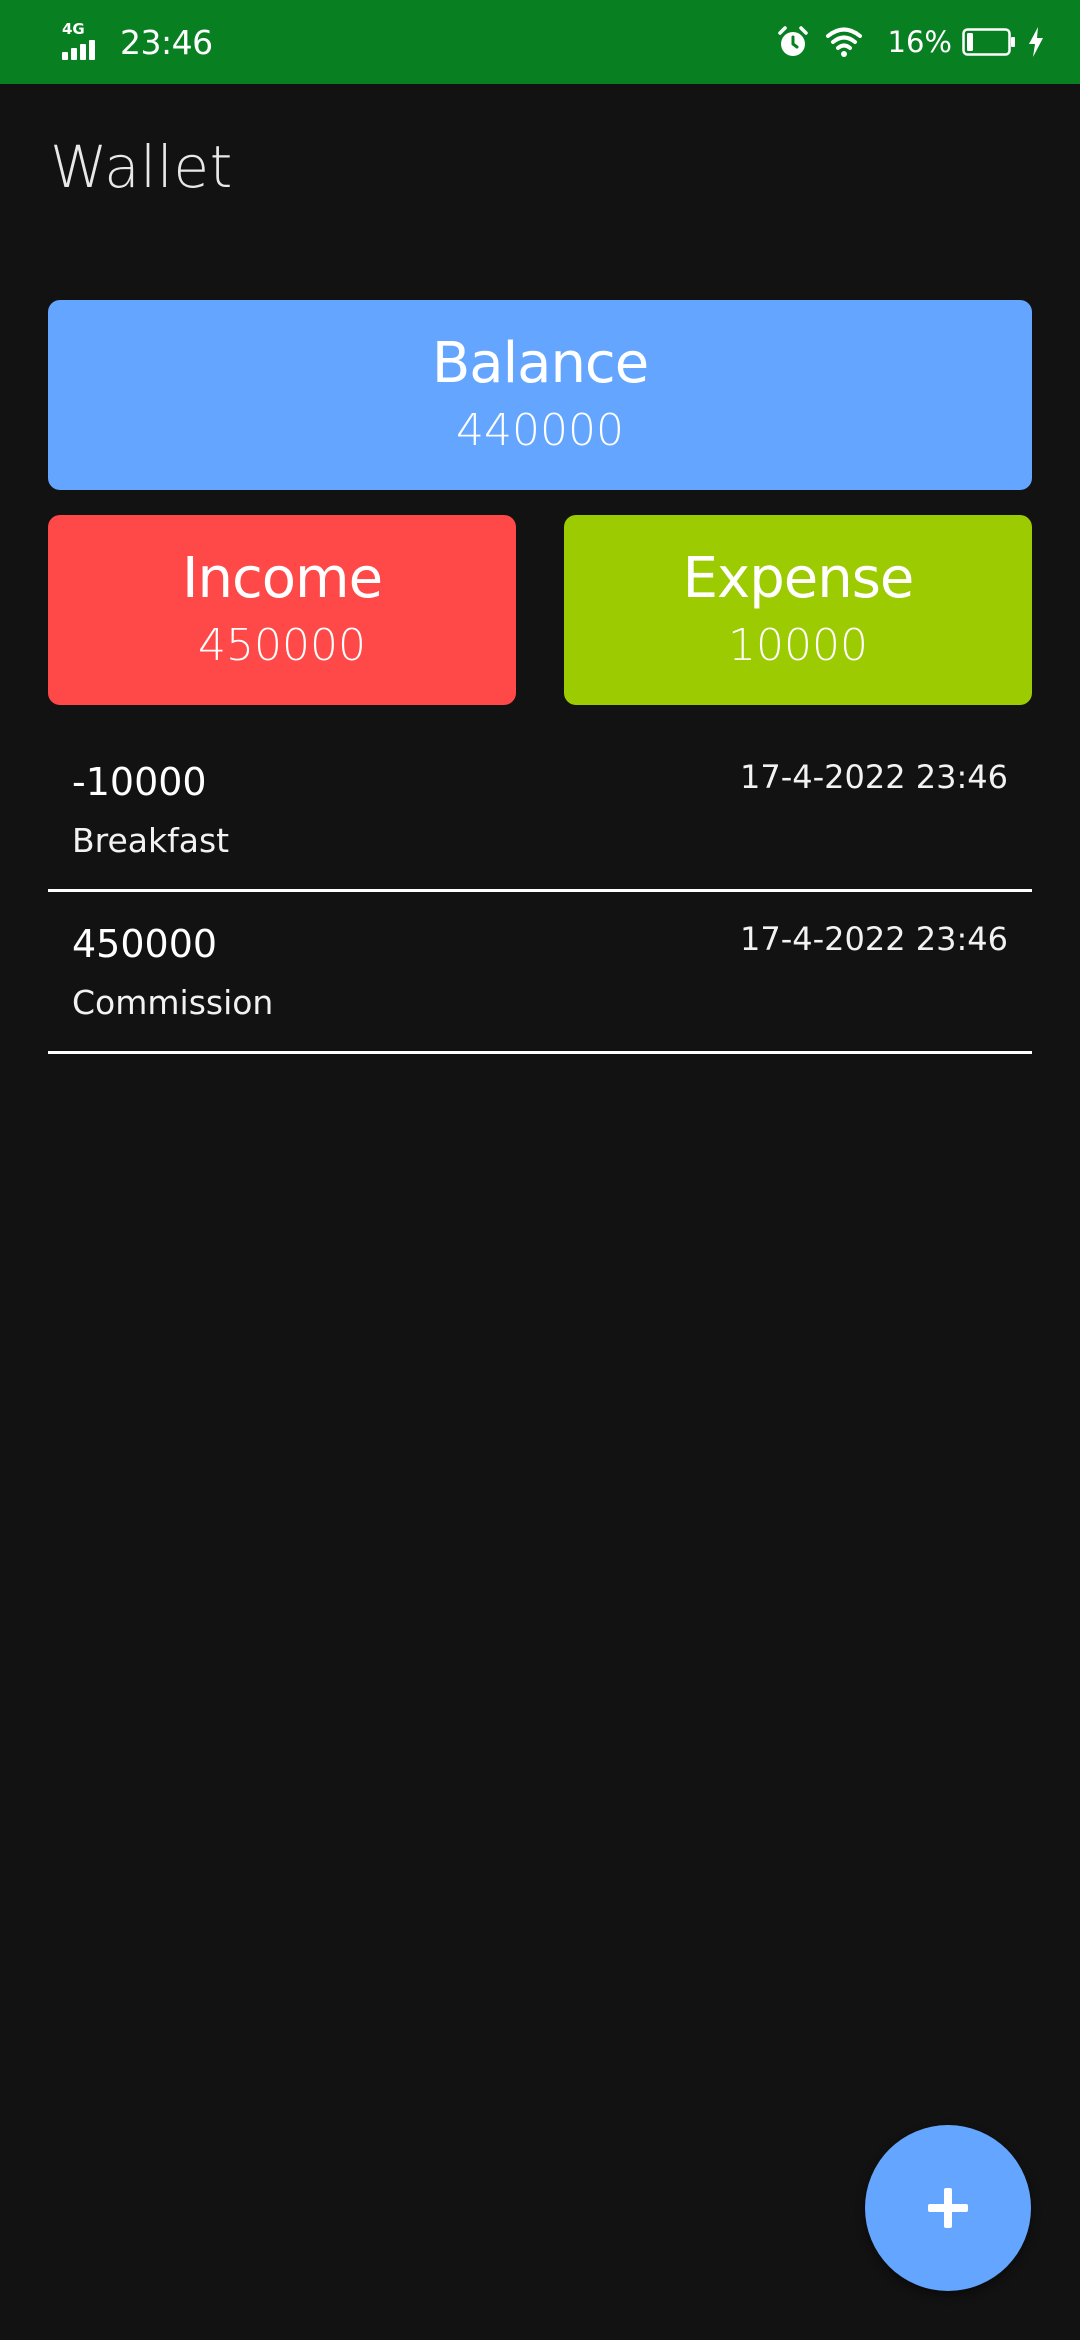 This screenshot has width=1080, height=2340. What do you see at coordinates (78, 50) in the screenshot?
I see `signal-icon` at bounding box center [78, 50].